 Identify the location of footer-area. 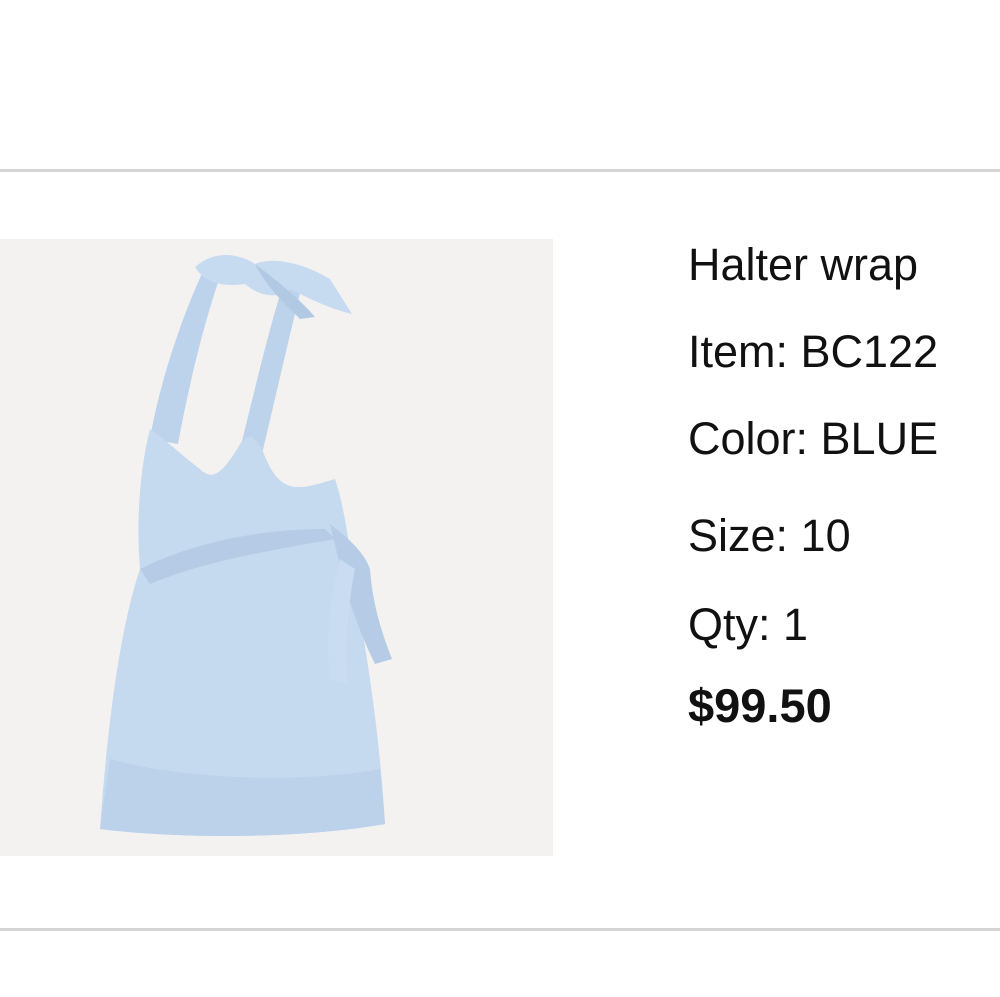
(500, 964).